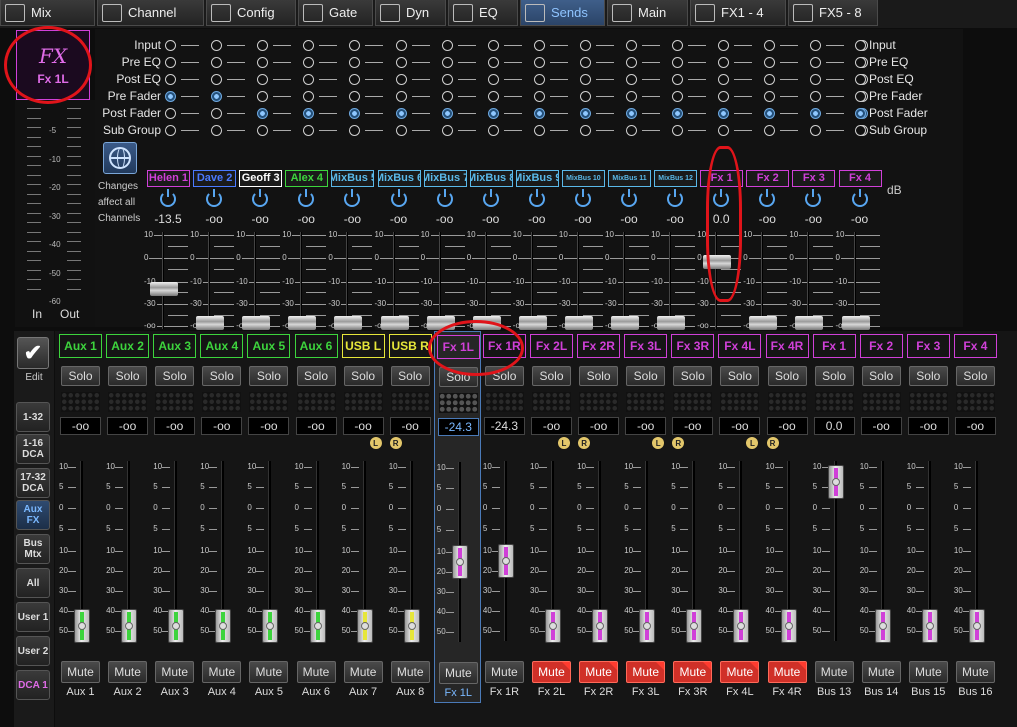 The image size is (1017, 727). I want to click on strip-label: Aux 4, so click(222, 346).